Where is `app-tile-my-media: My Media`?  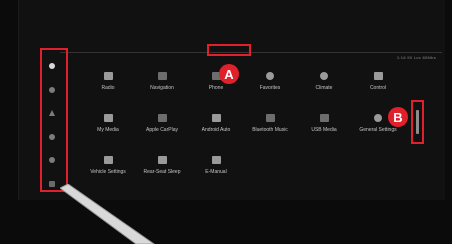 app-tile-my-media: My Media is located at coordinates (108, 127).